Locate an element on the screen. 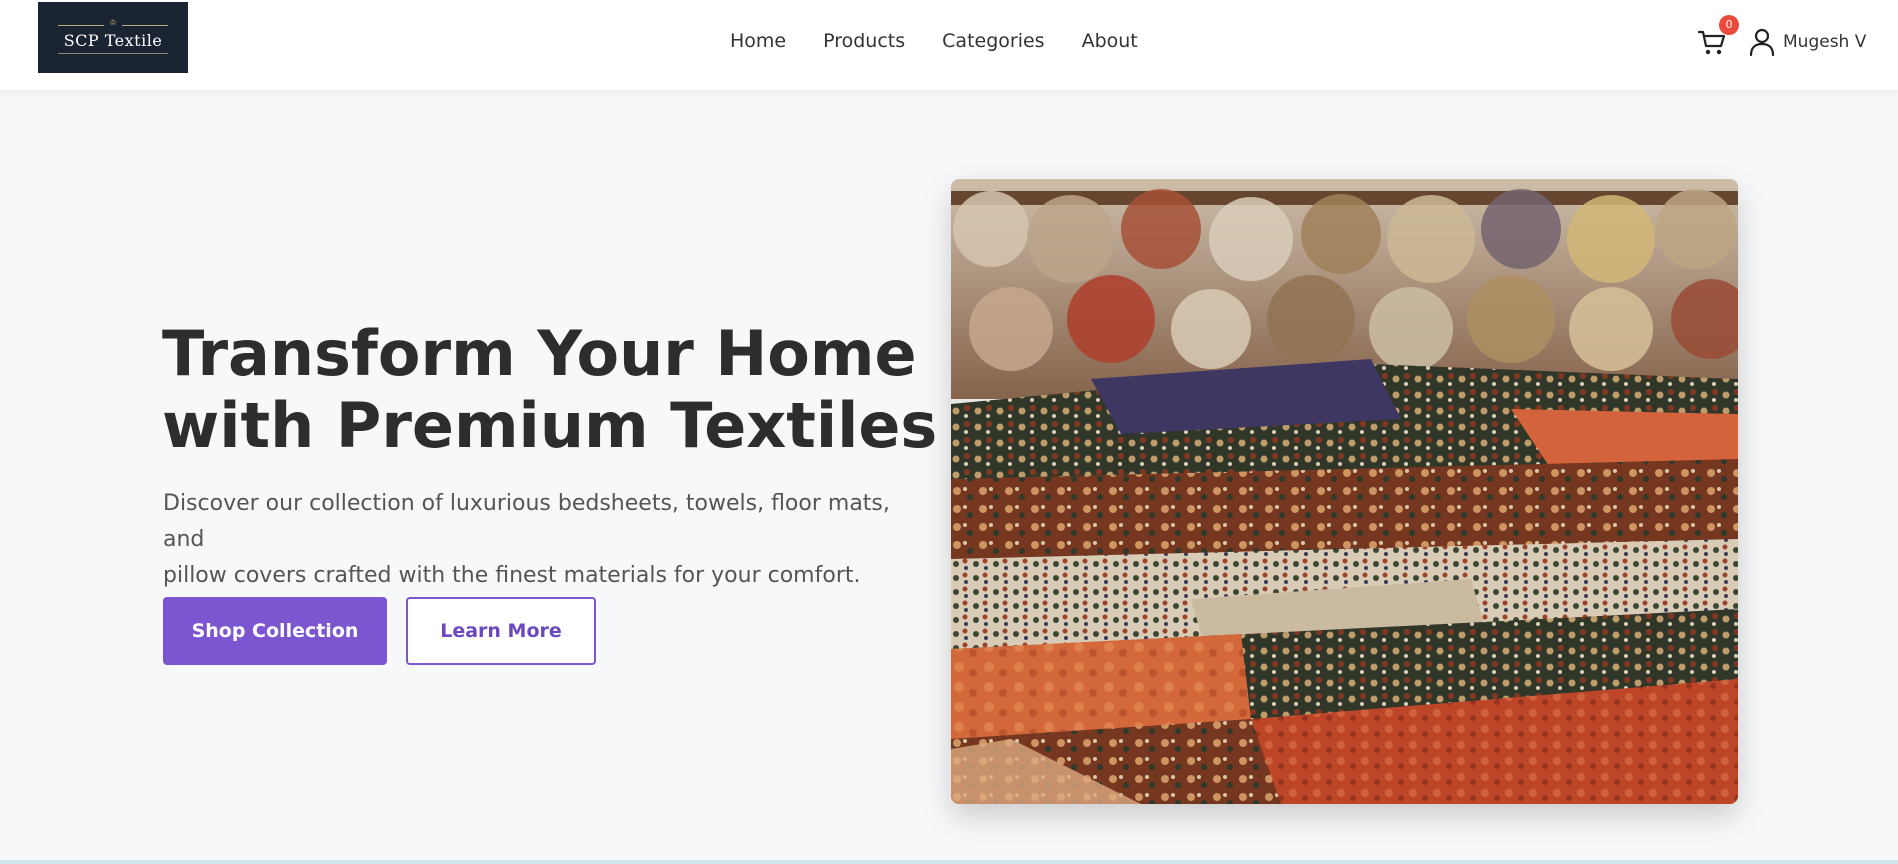 The width and height of the screenshot is (1898, 864). user-name: Mugesh V is located at coordinates (1825, 42).